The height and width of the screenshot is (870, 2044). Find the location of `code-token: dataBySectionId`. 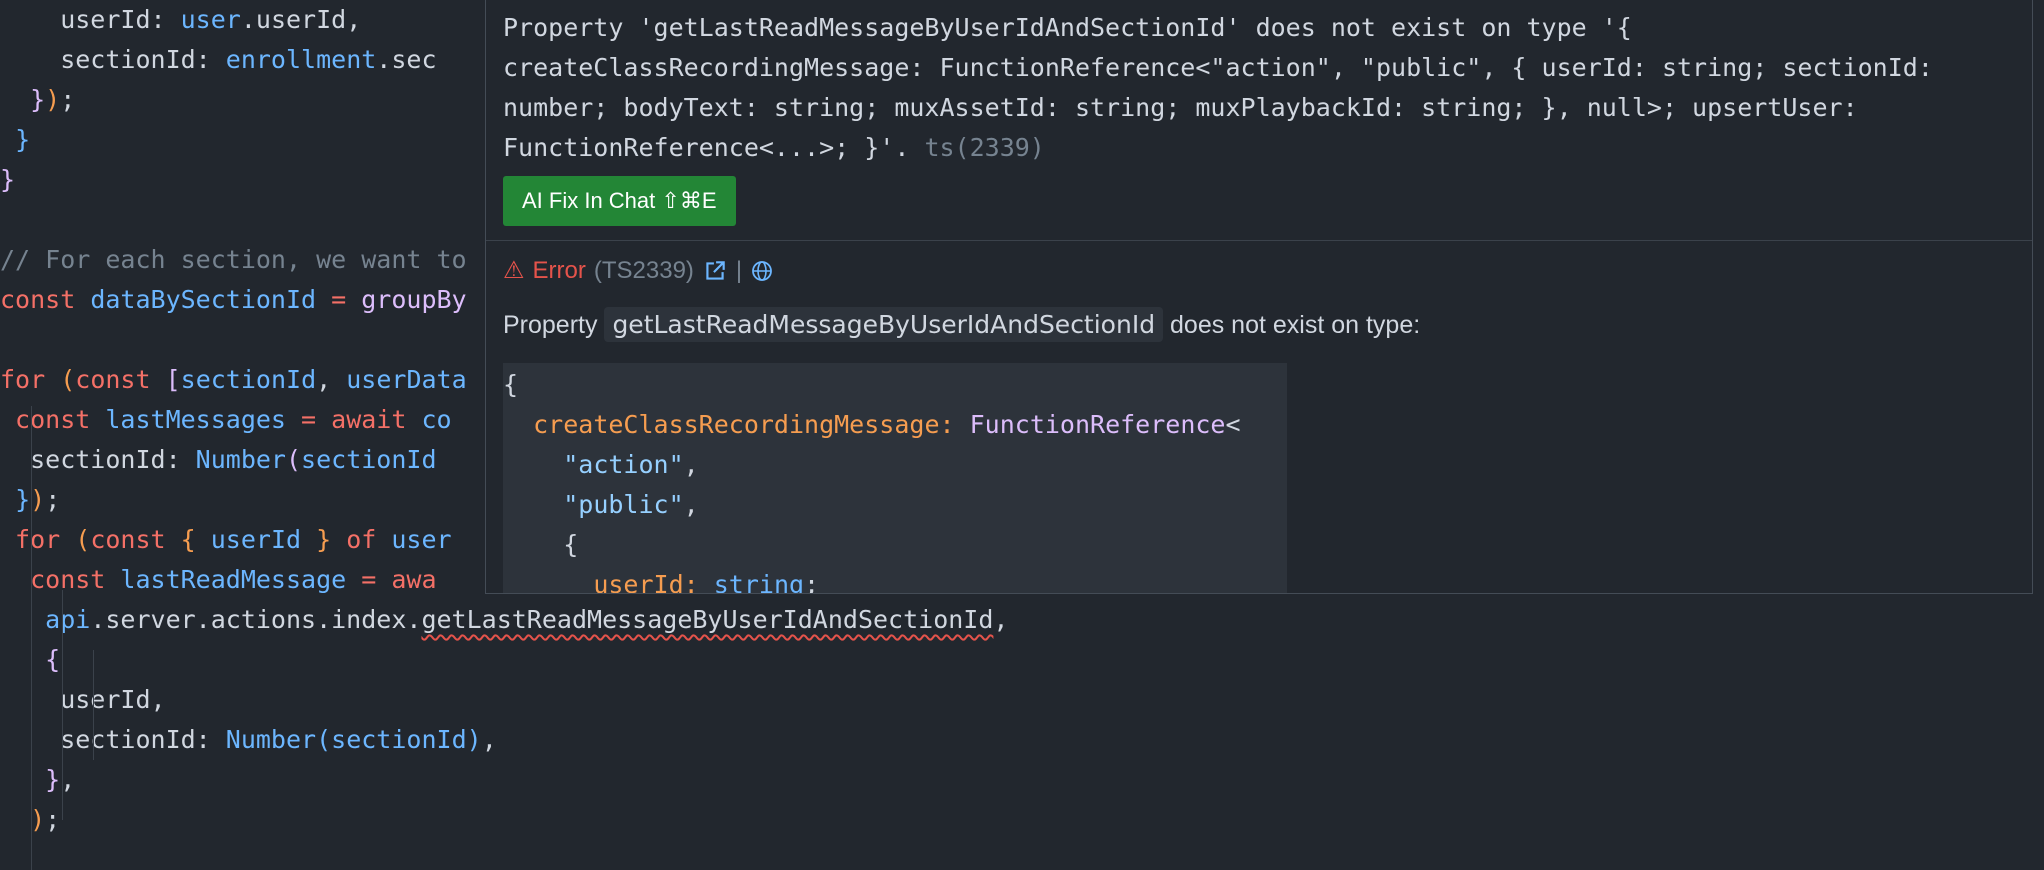

code-token: dataBySectionId is located at coordinates (203, 299).